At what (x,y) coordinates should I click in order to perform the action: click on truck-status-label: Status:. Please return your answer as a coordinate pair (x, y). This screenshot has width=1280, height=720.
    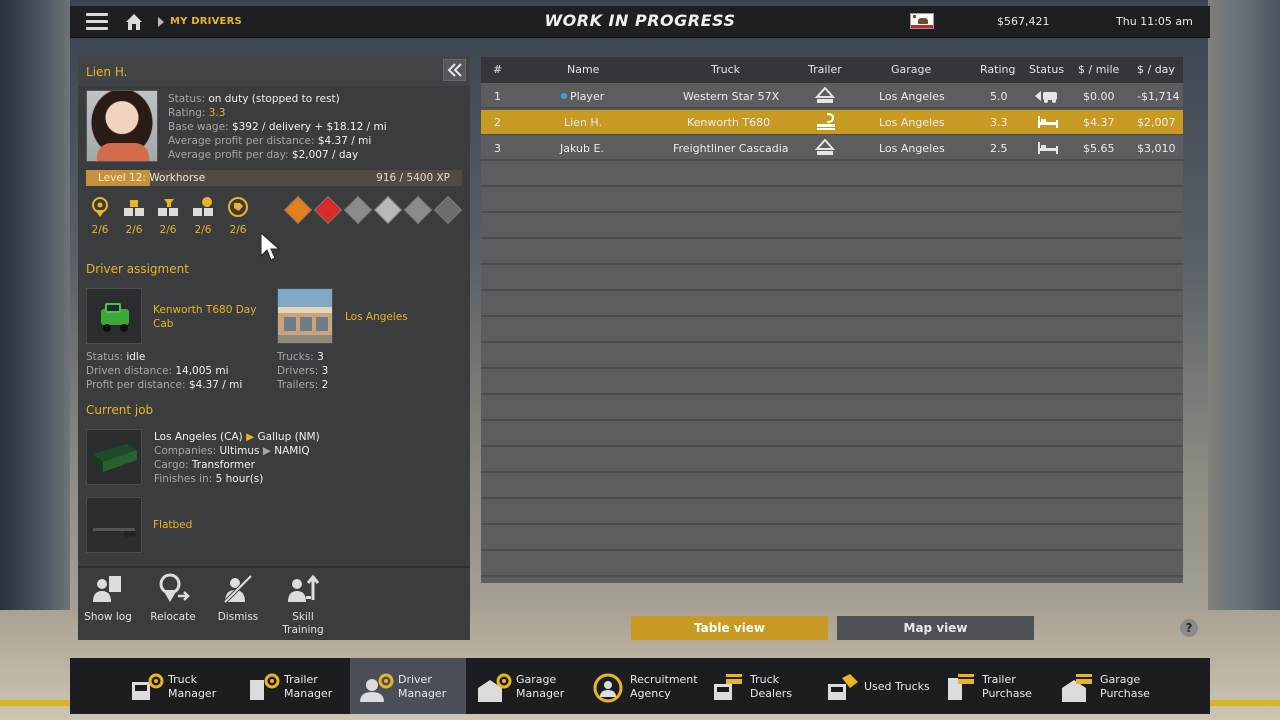
    Looking at the image, I should click on (104, 357).